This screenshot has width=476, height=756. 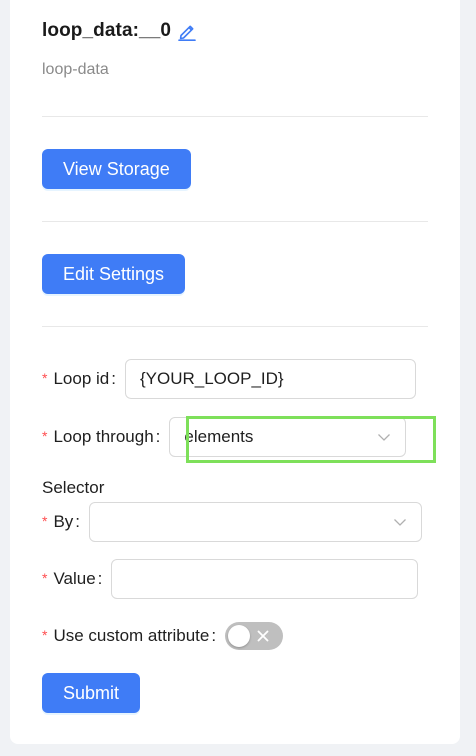 I want to click on selector-value-label: Value, so click(x=74, y=578).